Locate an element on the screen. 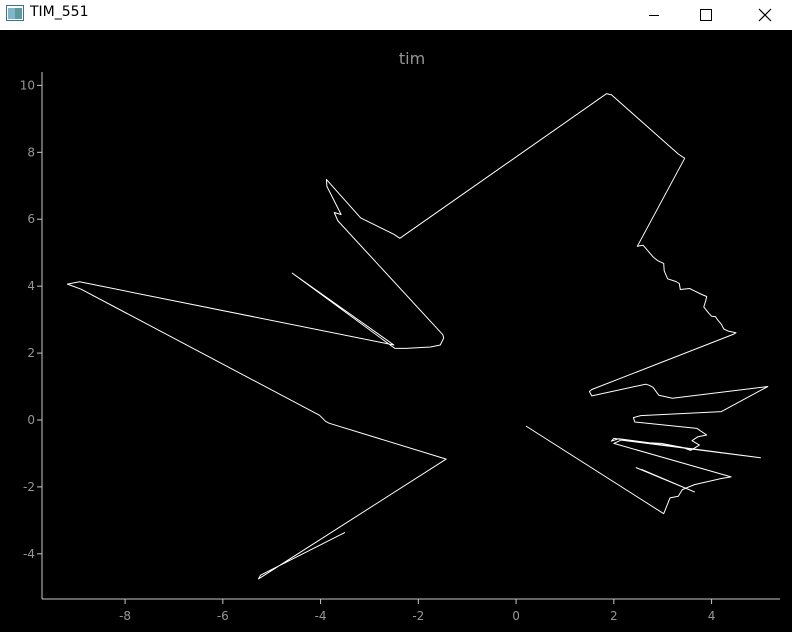 The width and height of the screenshot is (792, 632). y-tick-label: 10 is located at coordinates (27, 85).